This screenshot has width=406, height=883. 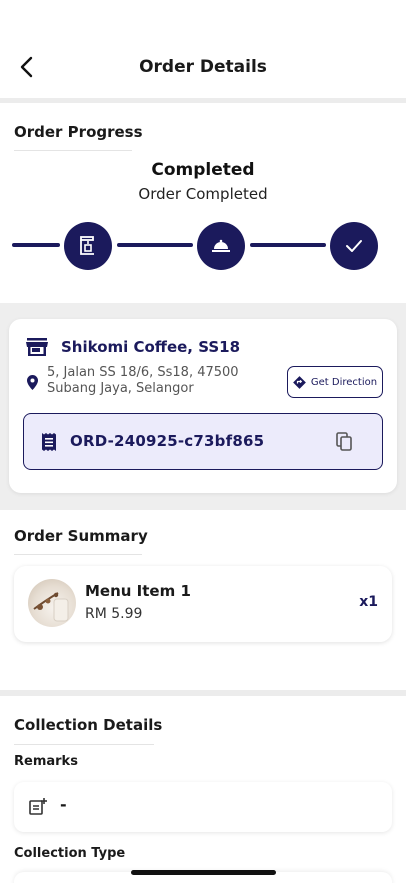 What do you see at coordinates (114, 614) in the screenshot?
I see `item-price: RM 5.99` at bounding box center [114, 614].